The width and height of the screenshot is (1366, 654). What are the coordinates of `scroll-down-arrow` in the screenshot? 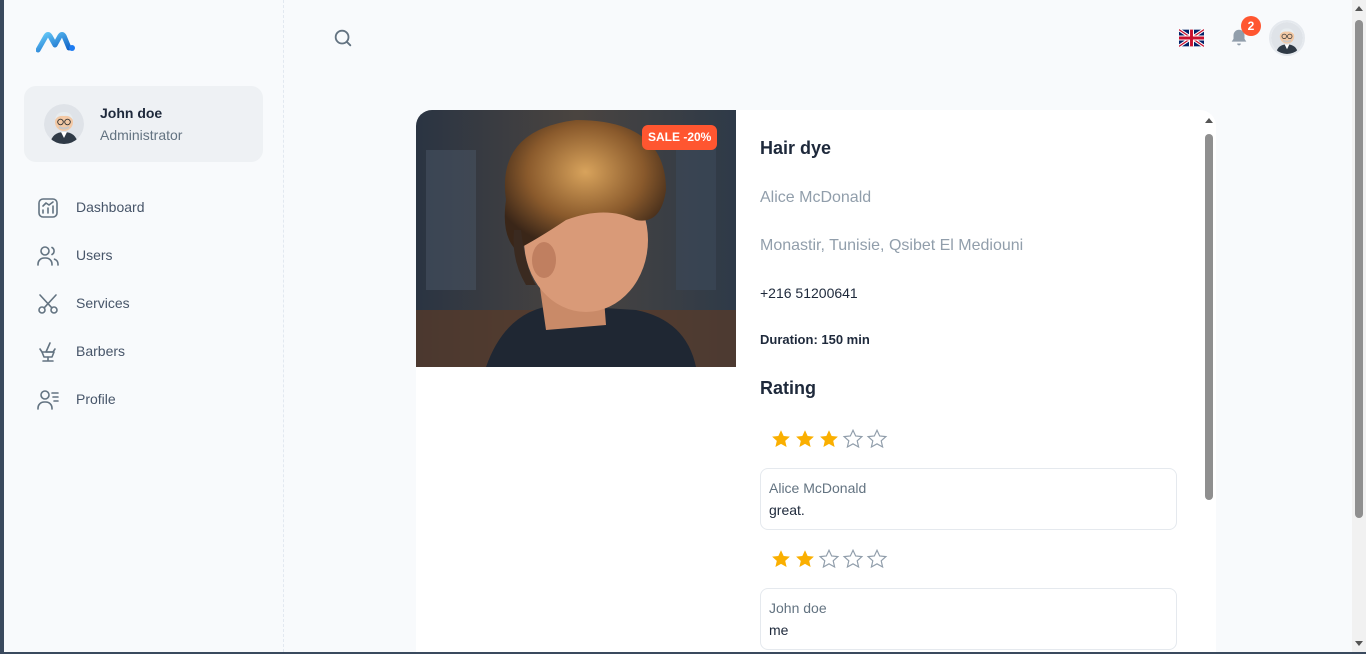 It's located at (1359, 643).